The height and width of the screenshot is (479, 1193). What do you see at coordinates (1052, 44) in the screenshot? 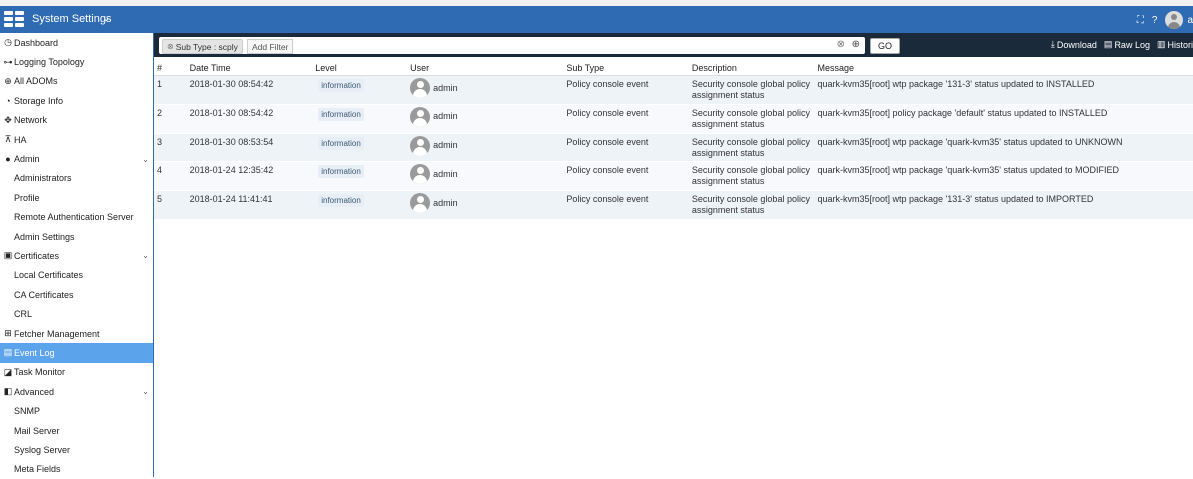
I see `download-icon: ⤓` at bounding box center [1052, 44].